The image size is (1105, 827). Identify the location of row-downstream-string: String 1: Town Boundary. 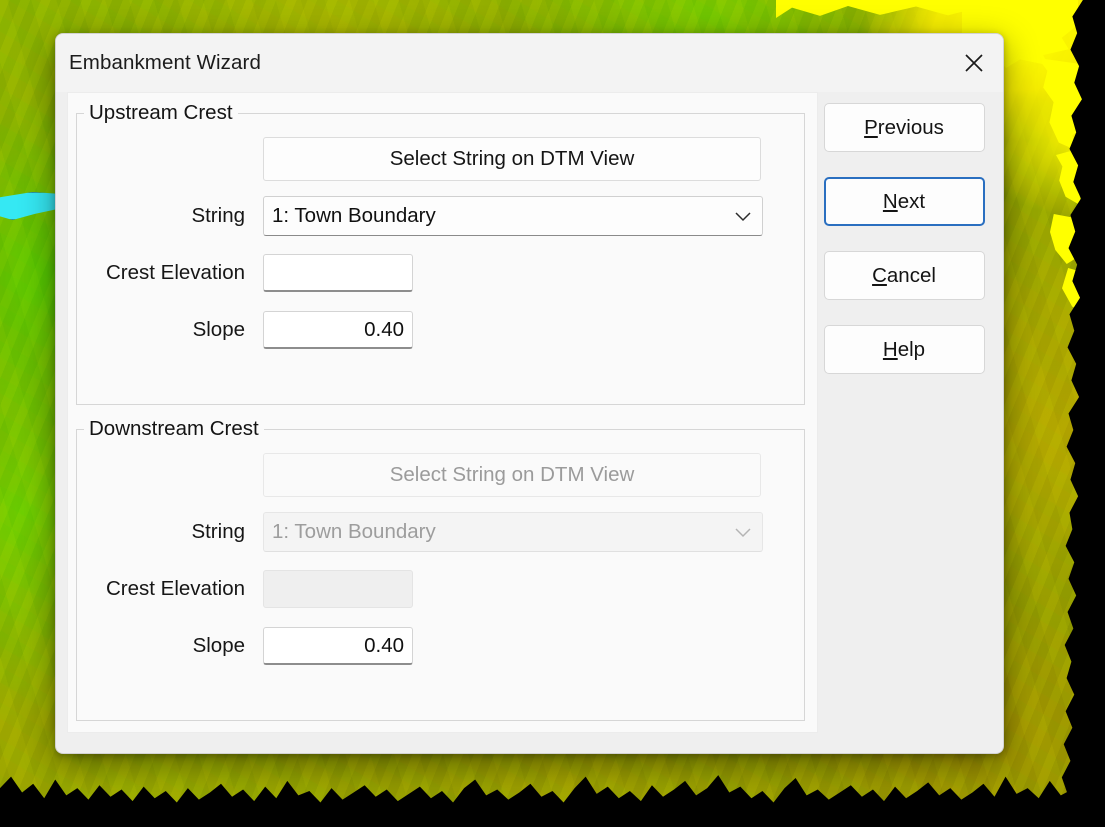
(440, 532).